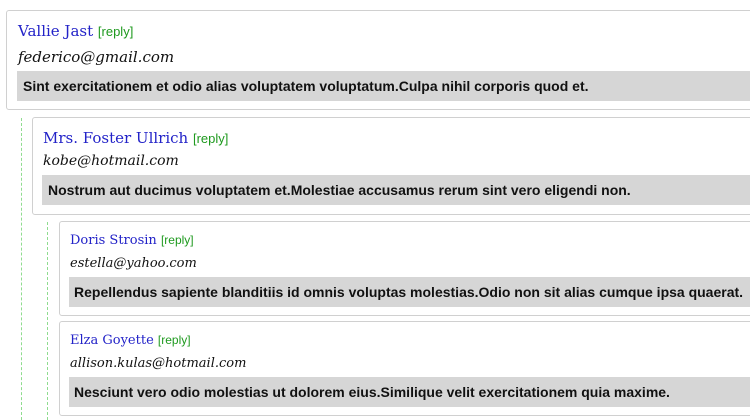 This screenshot has height=420, width=750. Describe the element at coordinates (158, 363) in the screenshot. I see `comment-email: allison.kulas@hotmail.com` at that location.